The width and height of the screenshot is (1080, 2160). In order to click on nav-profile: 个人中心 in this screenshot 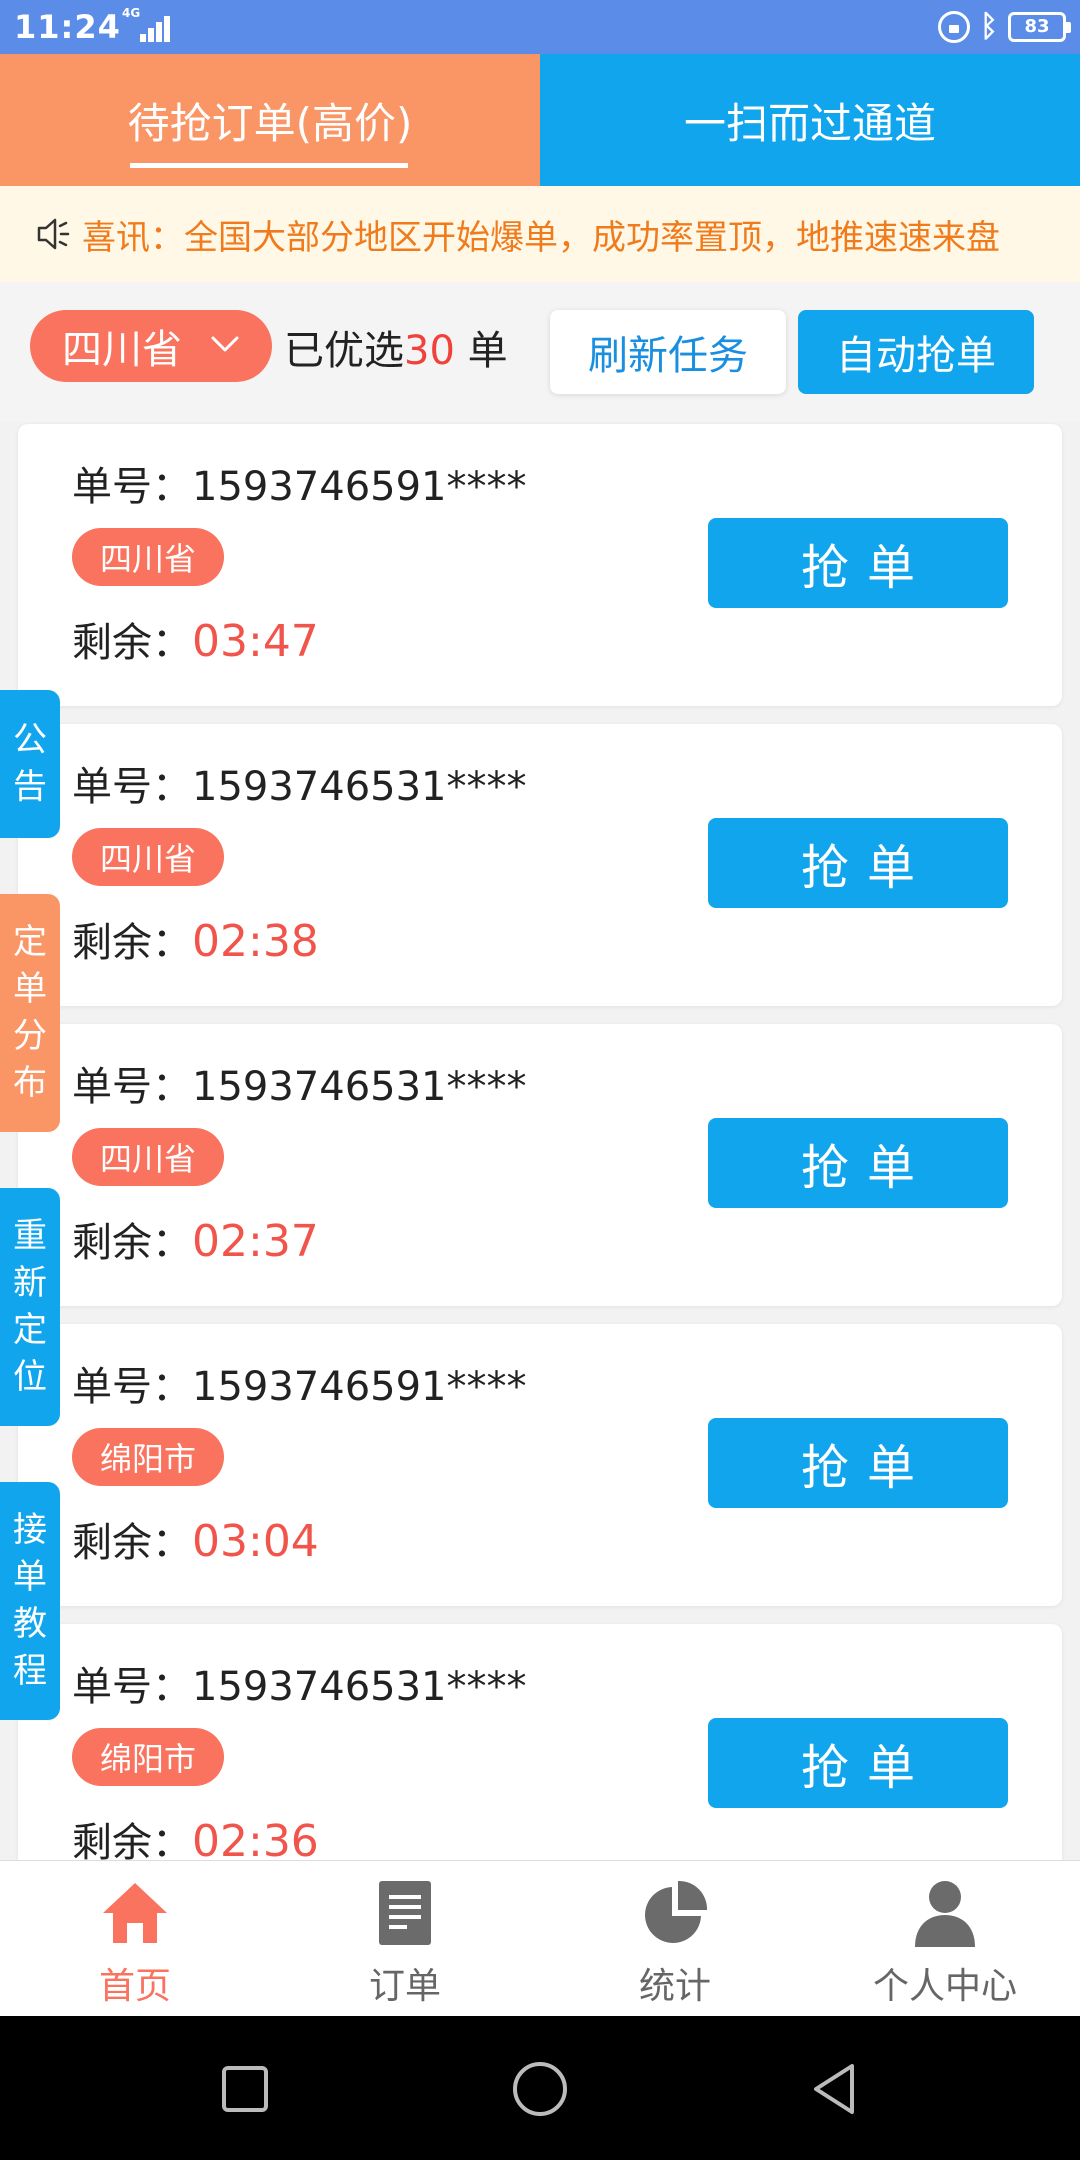, I will do `click(945, 1938)`.